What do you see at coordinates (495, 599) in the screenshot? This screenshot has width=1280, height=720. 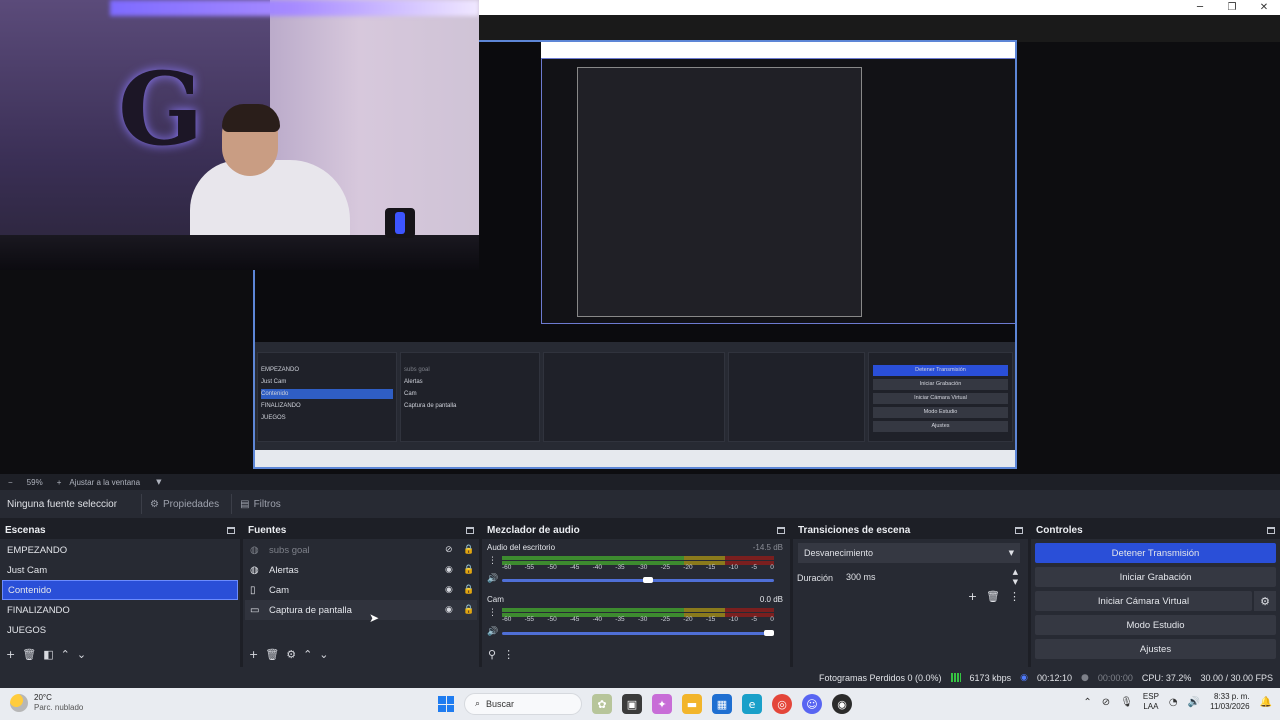 I see `channel-name: Cam` at bounding box center [495, 599].